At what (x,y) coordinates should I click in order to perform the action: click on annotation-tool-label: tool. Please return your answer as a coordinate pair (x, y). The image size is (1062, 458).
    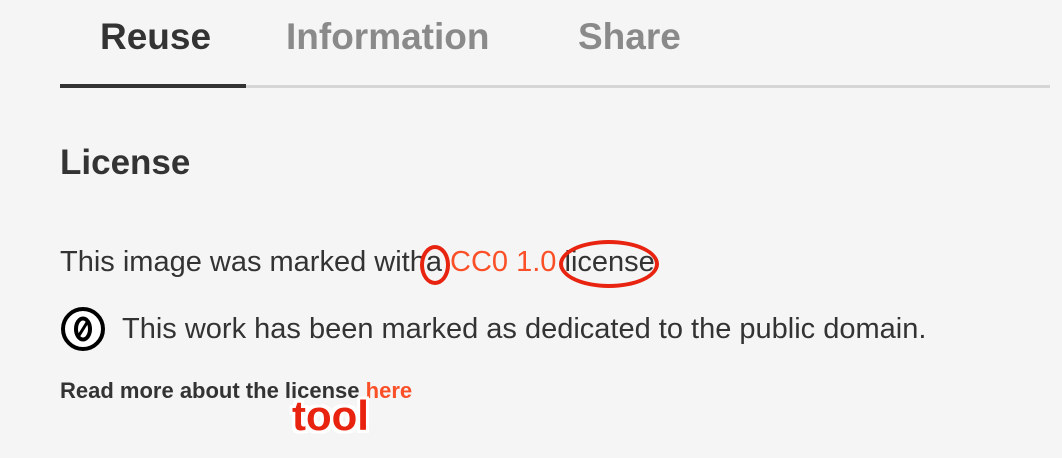
    Looking at the image, I should click on (330, 415).